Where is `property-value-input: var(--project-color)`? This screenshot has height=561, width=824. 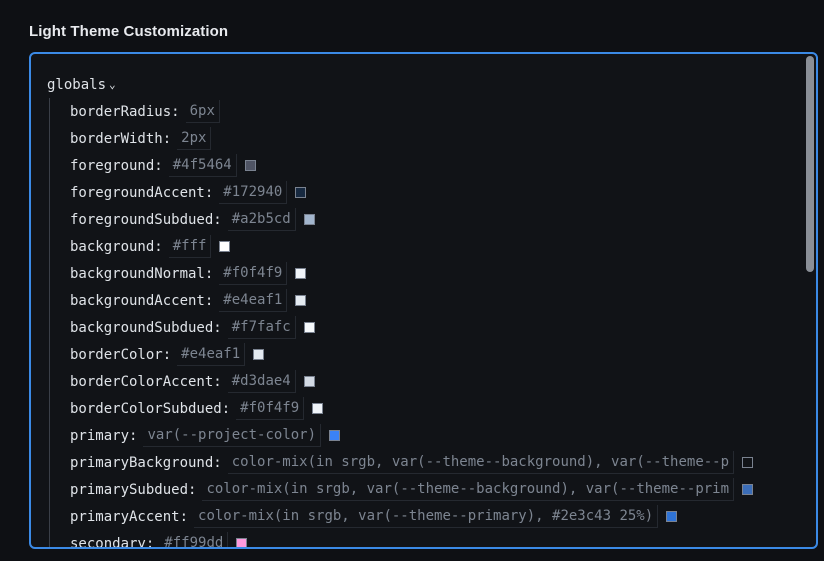
property-value-input: var(--project-color) is located at coordinates (232, 435).